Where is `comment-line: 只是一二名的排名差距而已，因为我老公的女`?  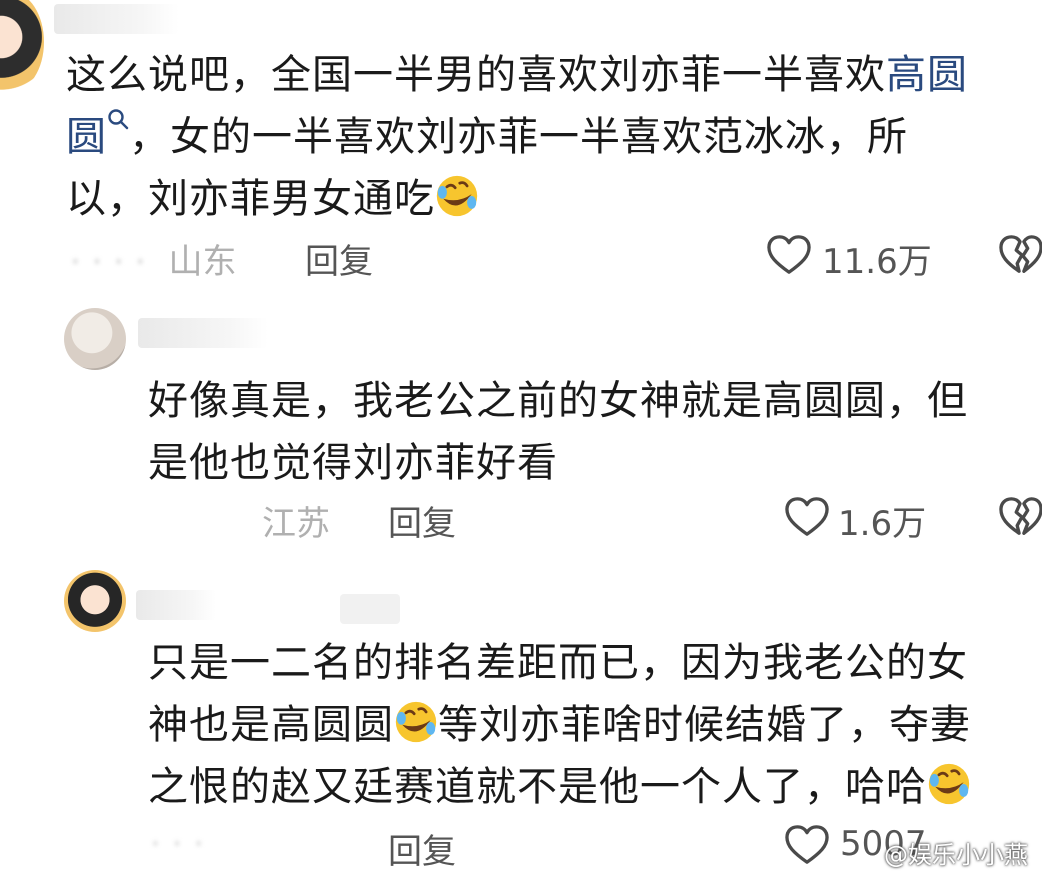
comment-line: 只是一二名的排名差距而已，因为我老公的女 is located at coordinates (558, 663).